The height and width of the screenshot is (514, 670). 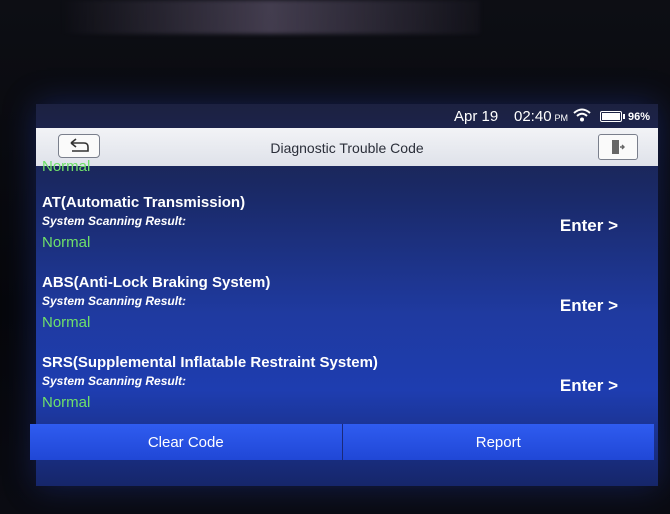 What do you see at coordinates (270, 17) in the screenshot?
I see `screen-glare` at bounding box center [270, 17].